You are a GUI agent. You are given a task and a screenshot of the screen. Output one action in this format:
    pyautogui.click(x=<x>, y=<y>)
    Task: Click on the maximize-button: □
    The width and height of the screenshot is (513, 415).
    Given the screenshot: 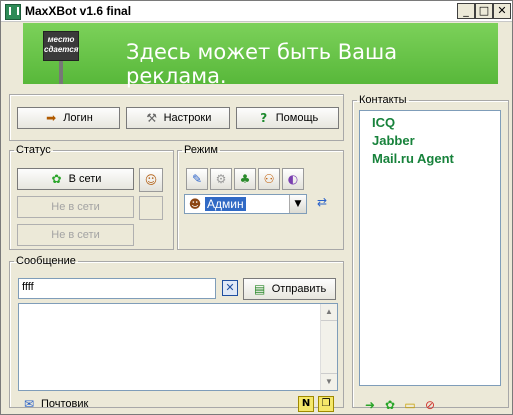 What is the action you would take?
    pyautogui.click(x=484, y=11)
    